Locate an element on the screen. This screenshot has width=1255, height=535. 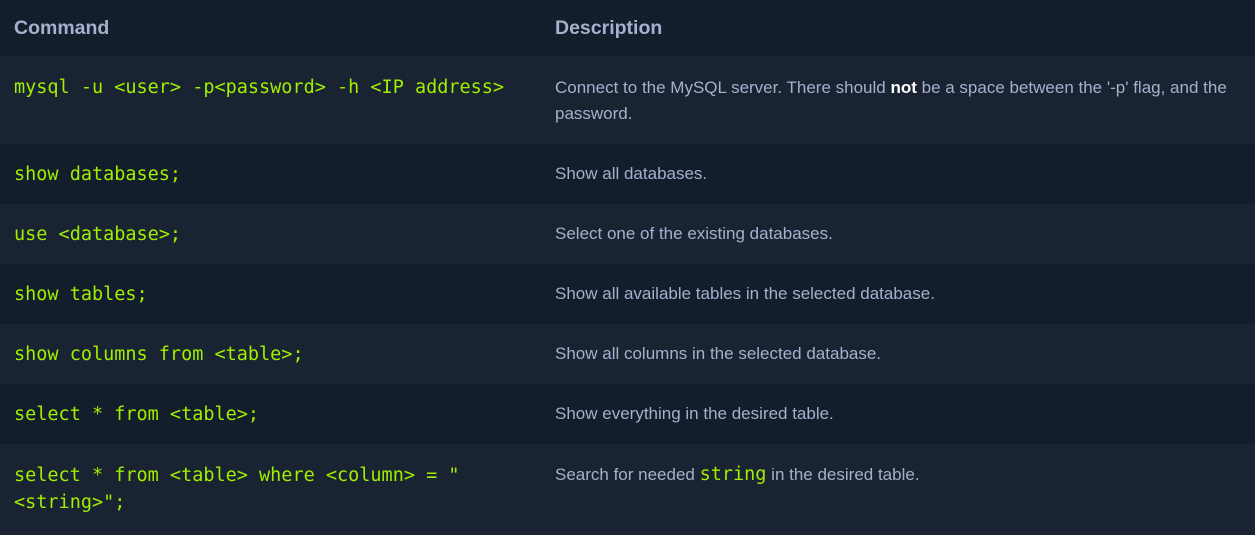
description-text: Select one of the existing databases. is located at coordinates (694, 233).